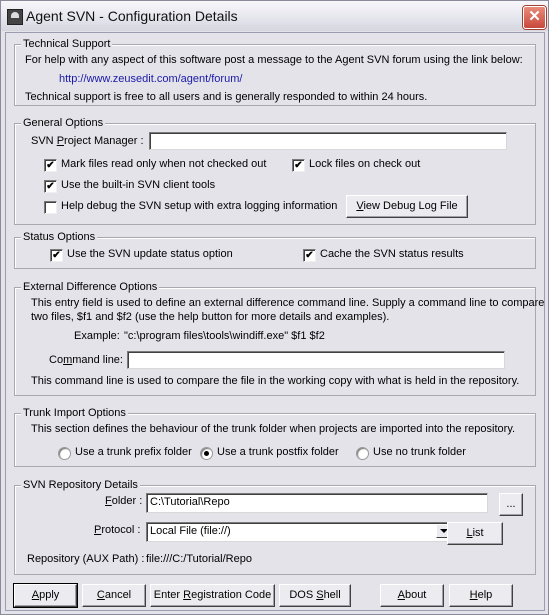 The image size is (549, 615). What do you see at coordinates (133, 452) in the screenshot?
I see `trunk-prefix-label: Use a trunk prefix folder` at bounding box center [133, 452].